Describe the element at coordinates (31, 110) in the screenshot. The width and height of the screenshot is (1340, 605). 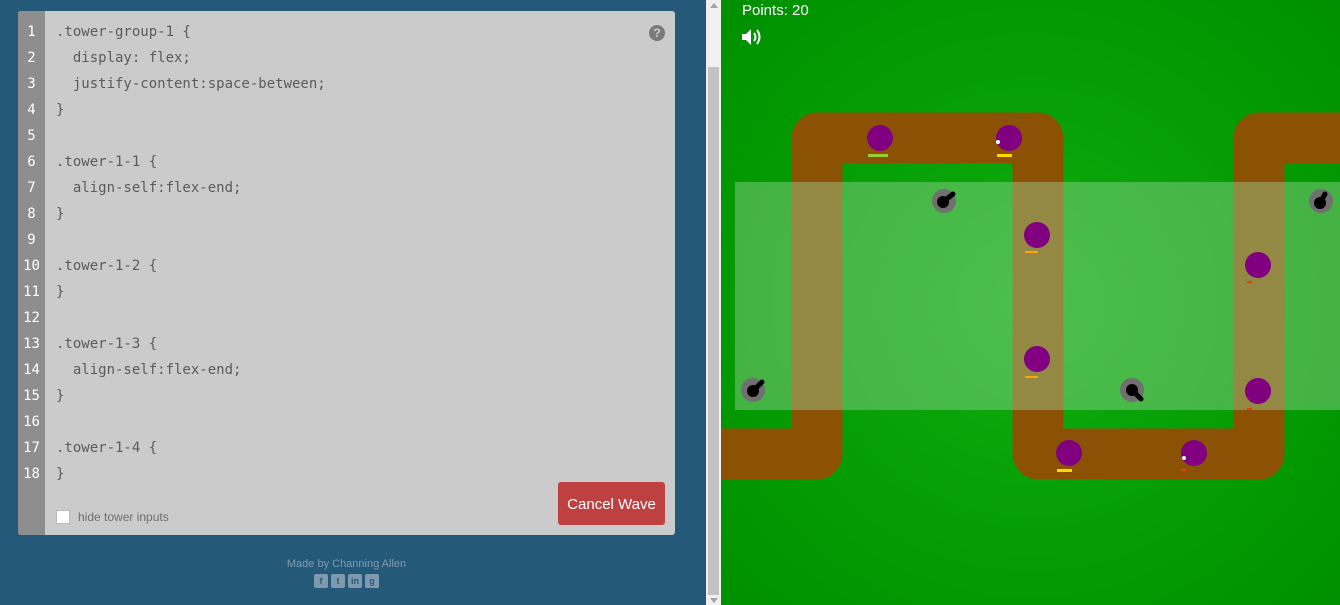
I see `line-number: 4` at that location.